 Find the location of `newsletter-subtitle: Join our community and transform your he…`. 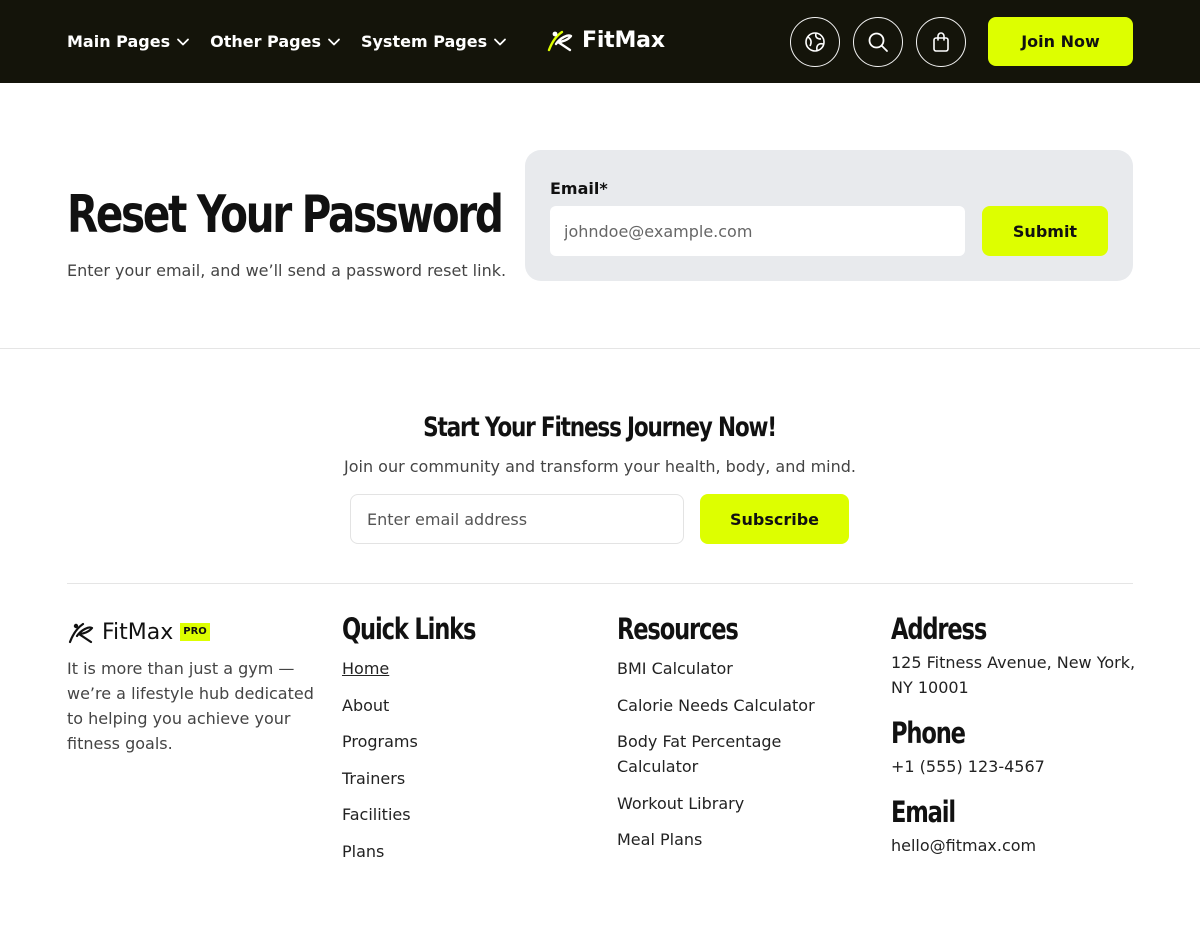

newsletter-subtitle: Join our community and transform your he… is located at coordinates (600, 466).